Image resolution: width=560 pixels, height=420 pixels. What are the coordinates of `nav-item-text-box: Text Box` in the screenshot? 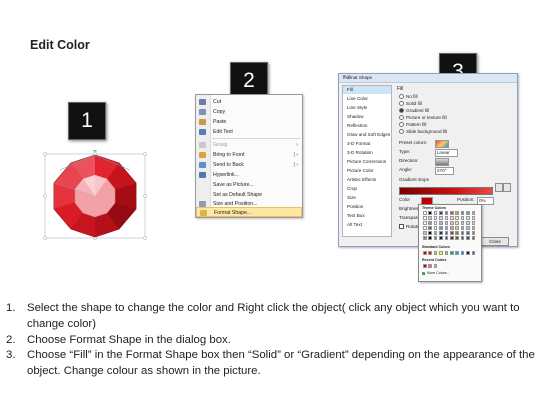 It's located at (367, 216).